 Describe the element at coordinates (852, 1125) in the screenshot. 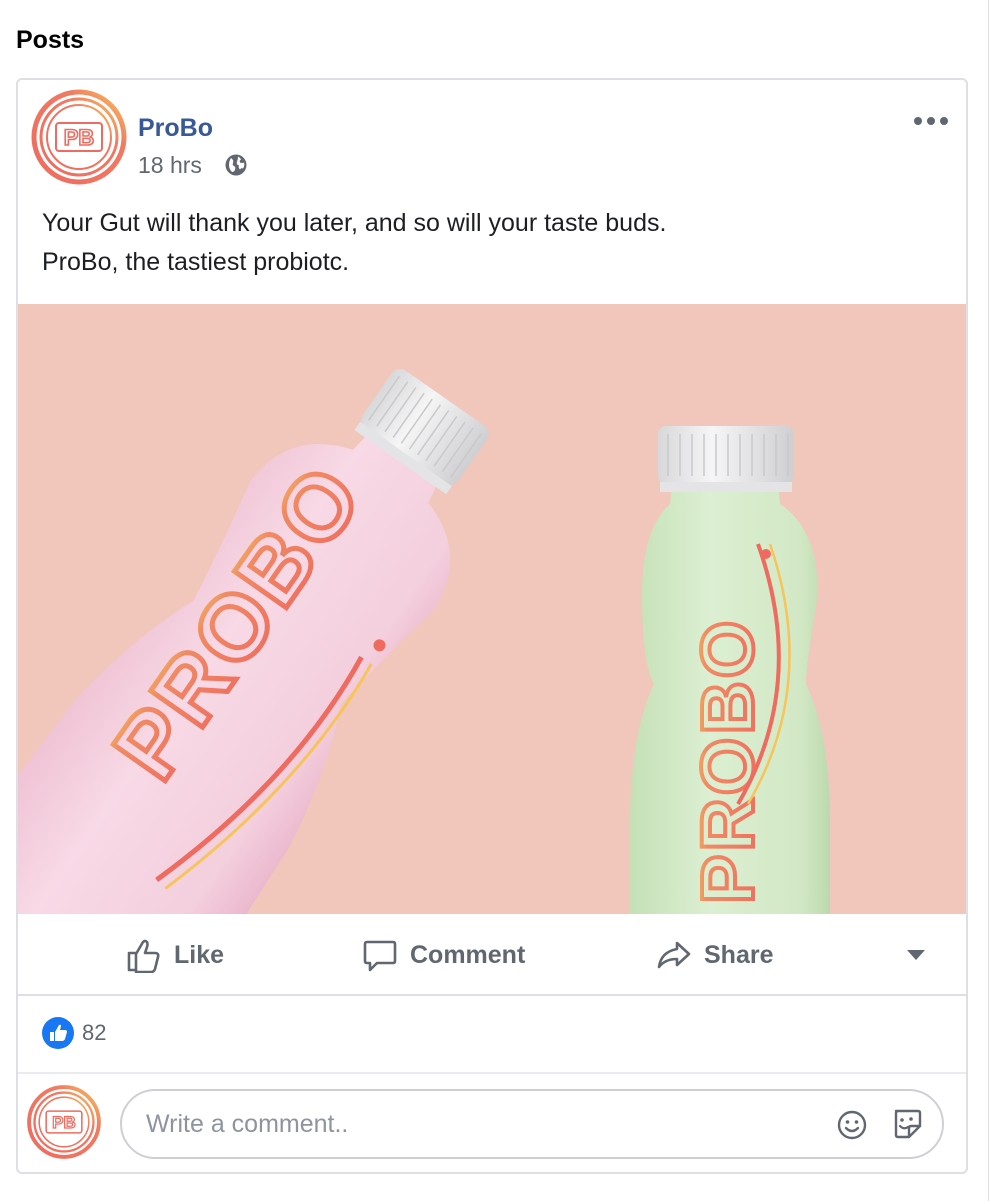

I see `emoji-icon` at that location.